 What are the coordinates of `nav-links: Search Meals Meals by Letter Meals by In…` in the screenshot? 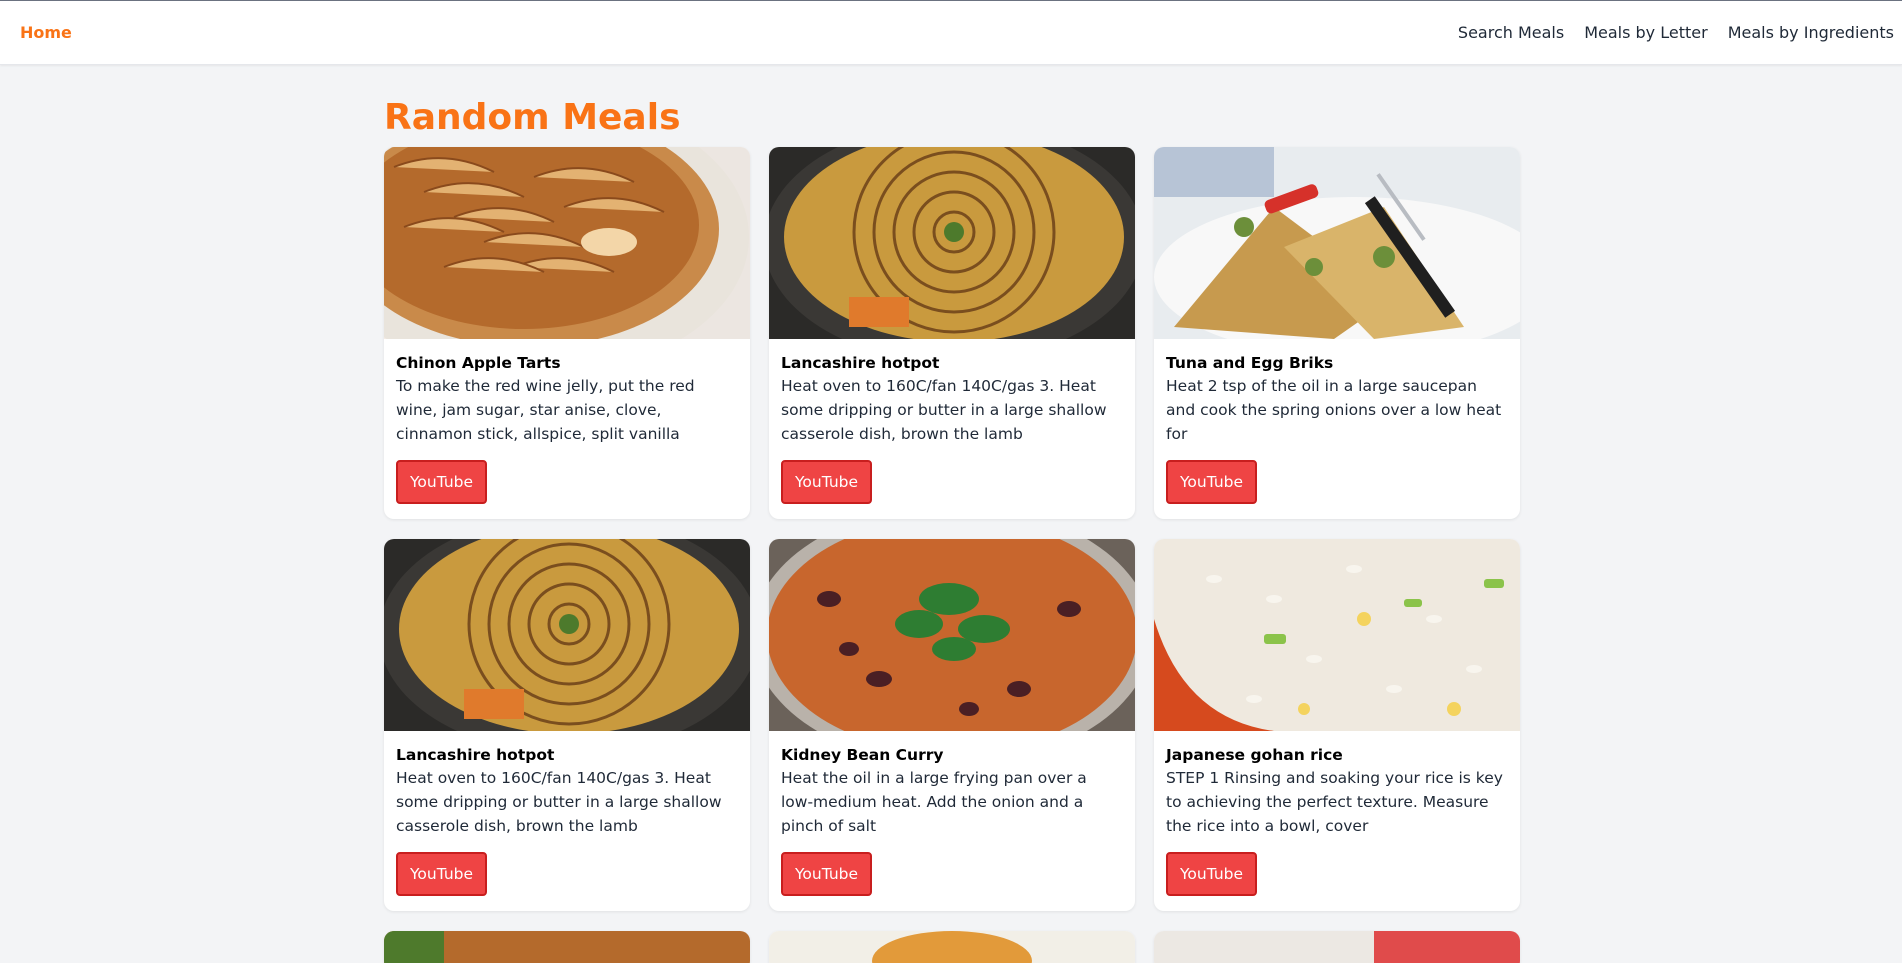 It's located at (1676, 32).